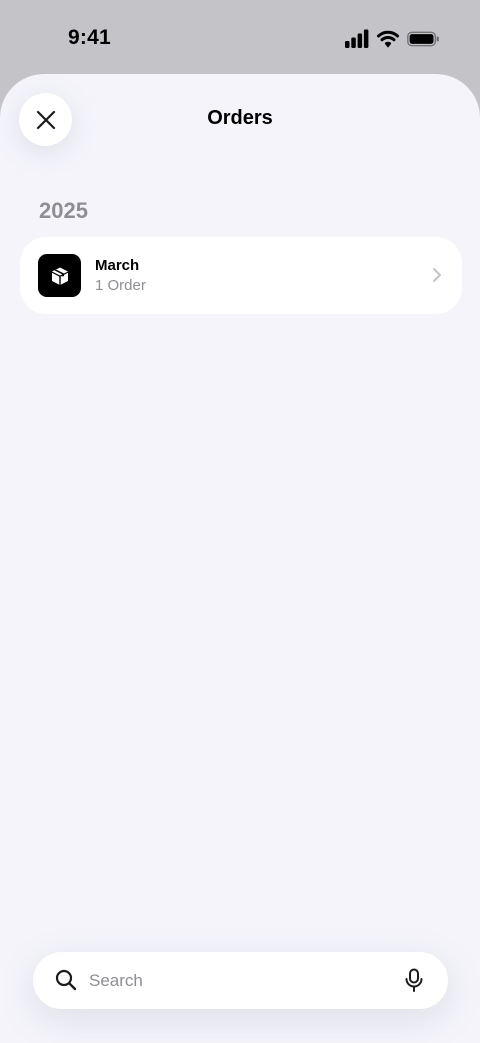  I want to click on search-bar, so click(240, 980).